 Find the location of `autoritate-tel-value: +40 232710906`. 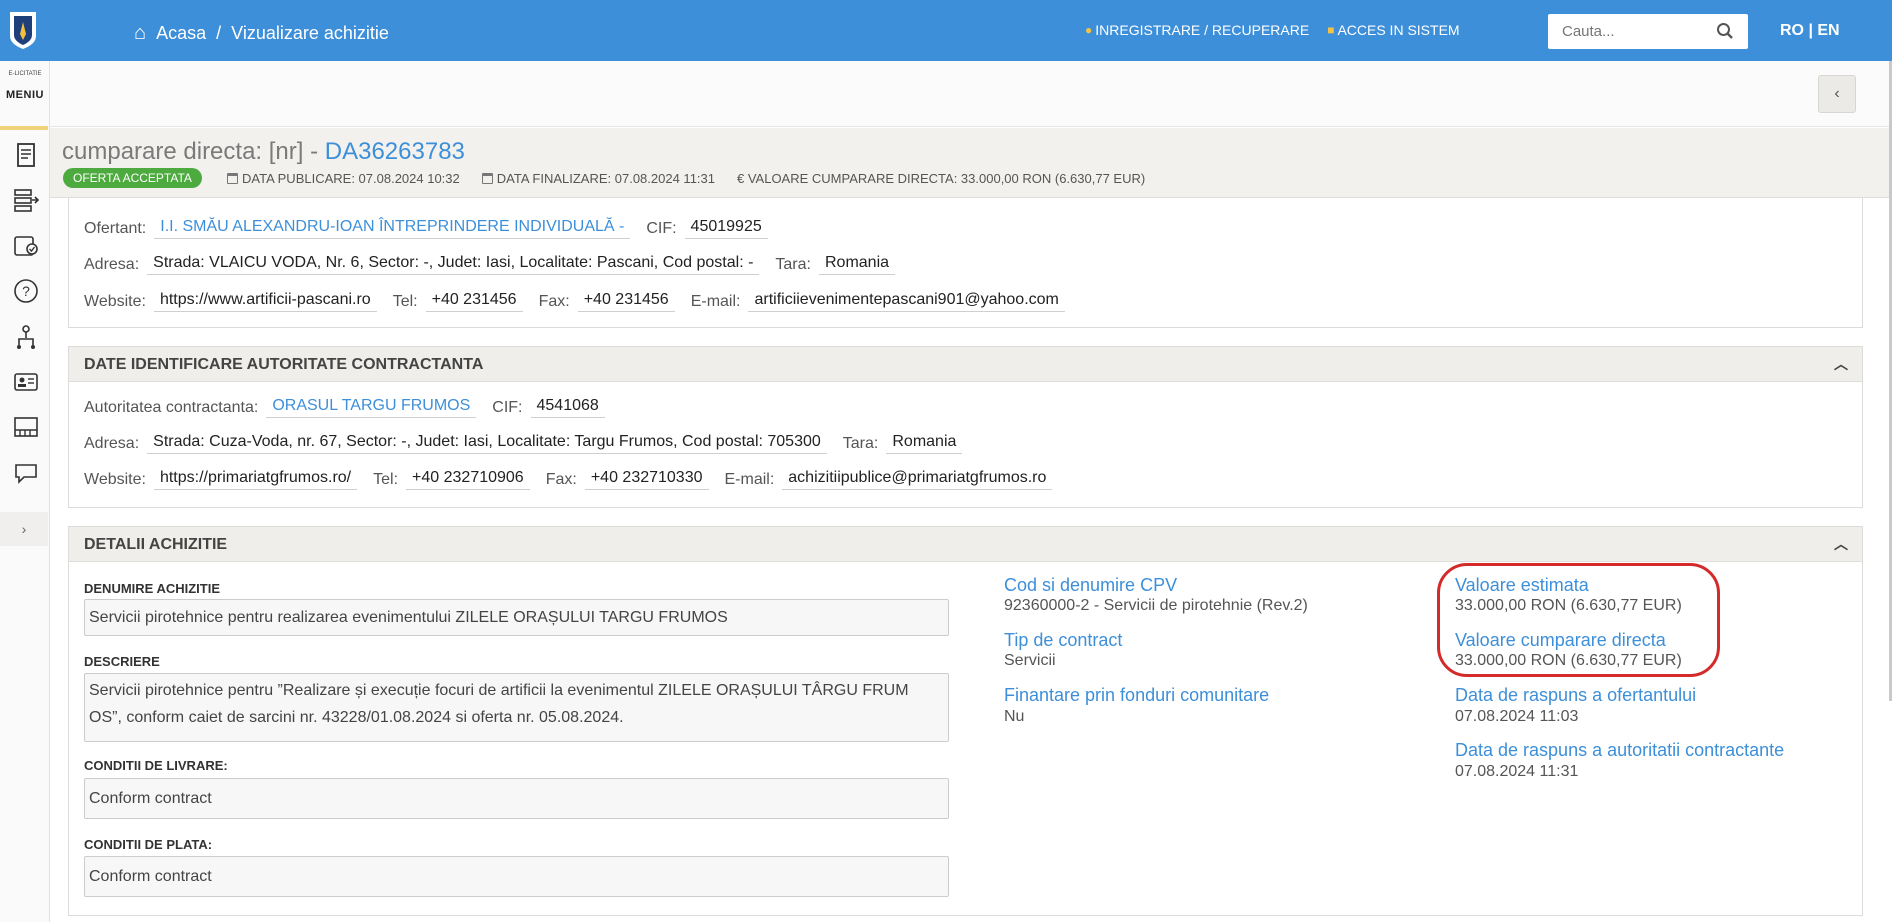

autoritate-tel-value: +40 232710906 is located at coordinates (468, 479).